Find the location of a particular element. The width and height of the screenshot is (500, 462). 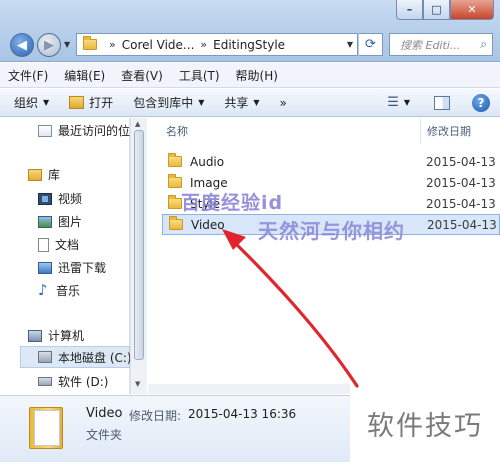

nav-item-library: 库 is located at coordinates (44, 174).